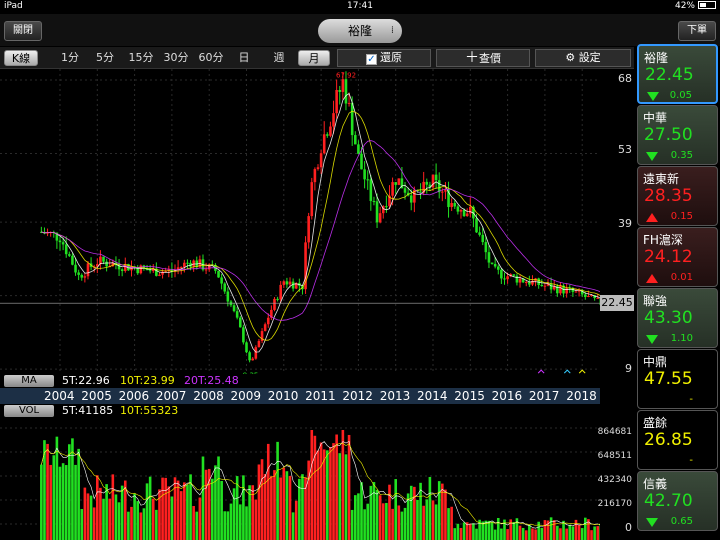 The width and height of the screenshot is (720, 540). Describe the element at coordinates (677, 379) in the screenshot. I see `watchlist-item: 中鼎 47.55 -` at that location.